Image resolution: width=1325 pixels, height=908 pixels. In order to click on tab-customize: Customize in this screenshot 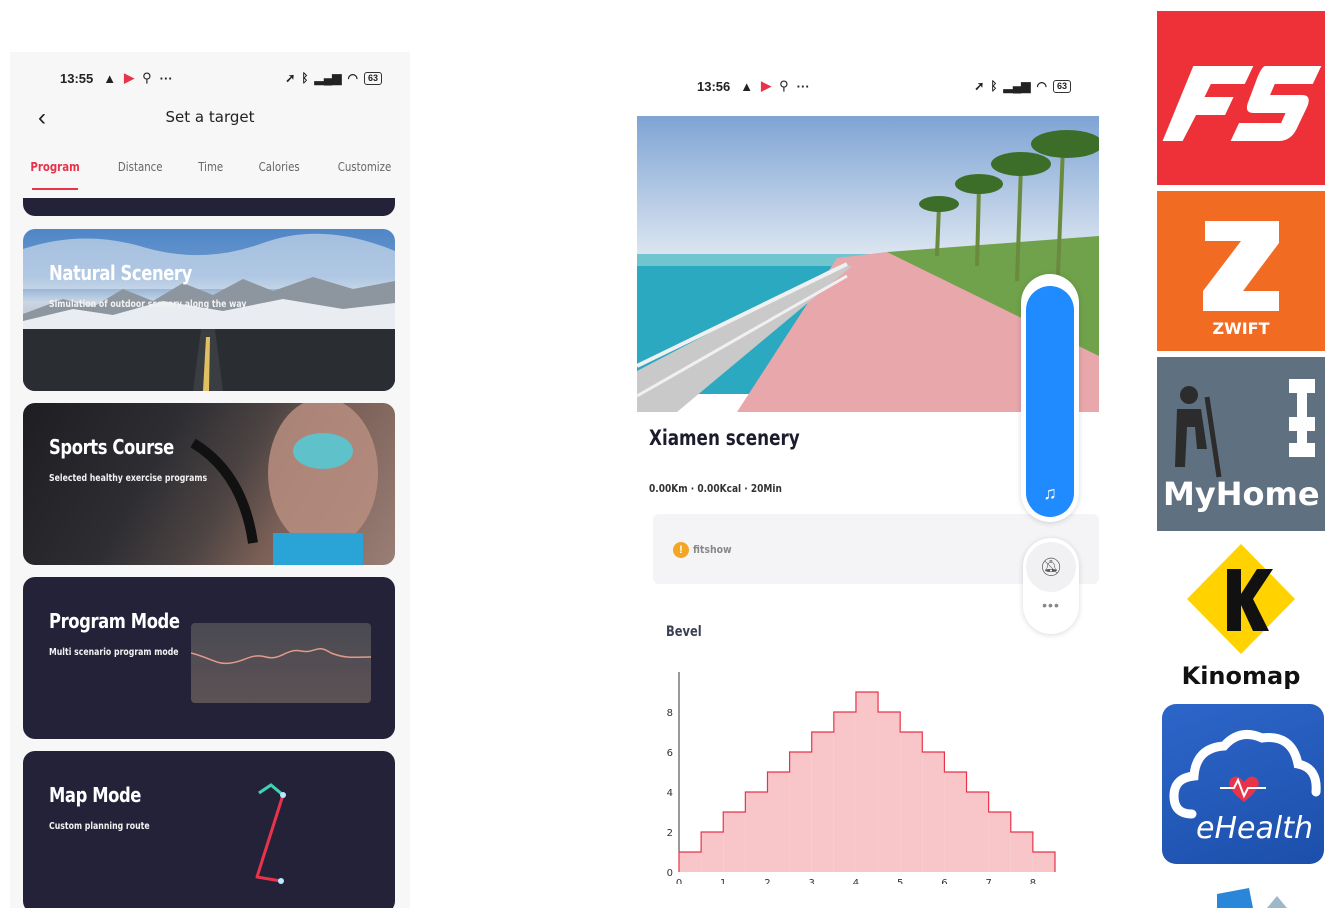, I will do `click(365, 172)`.